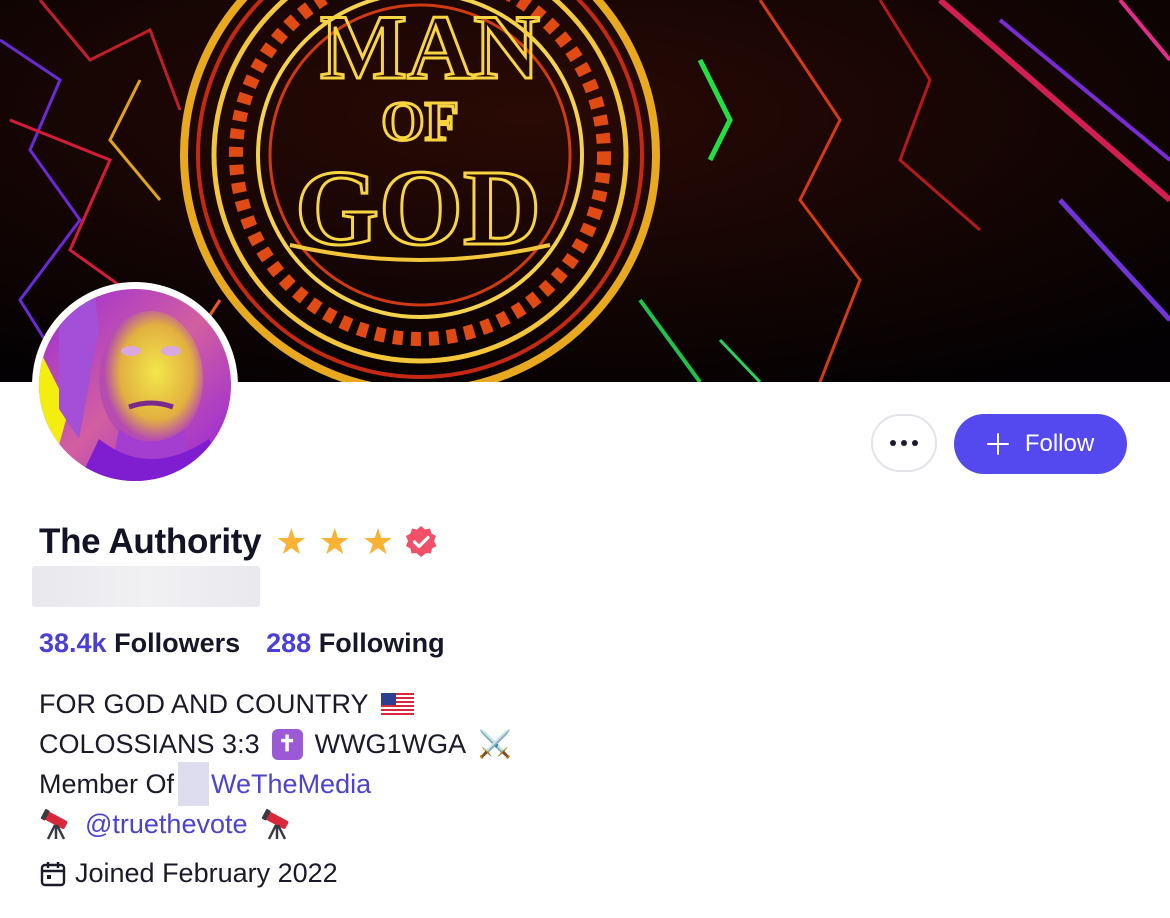 The height and width of the screenshot is (918, 1170). I want to click on joined-text: Joined February 2022, so click(206, 873).